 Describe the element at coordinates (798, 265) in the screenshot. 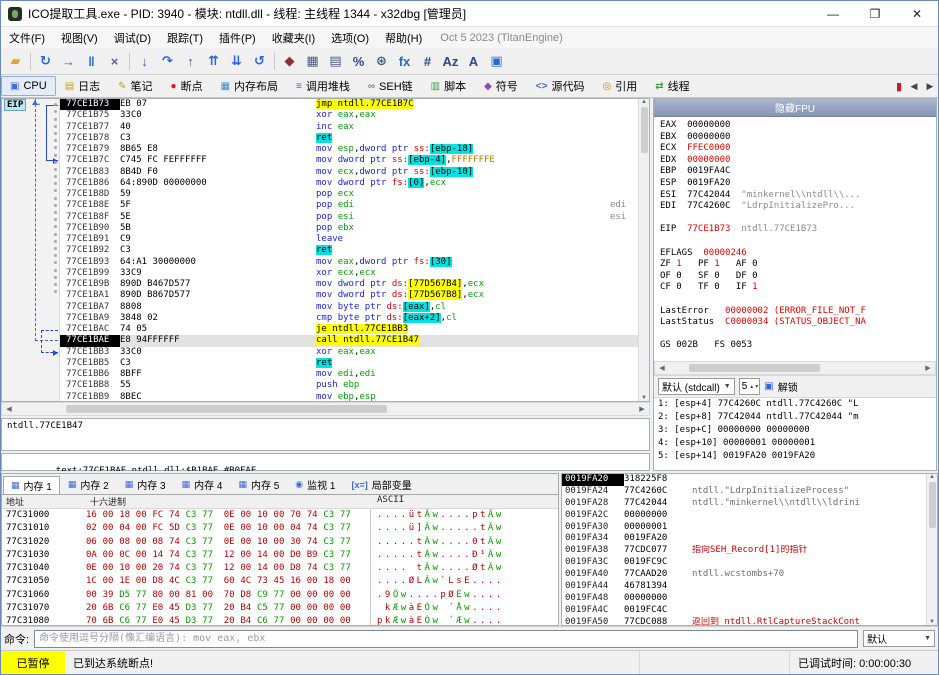

I see `register-row: ZF 1 PF 1 AF 0` at that location.